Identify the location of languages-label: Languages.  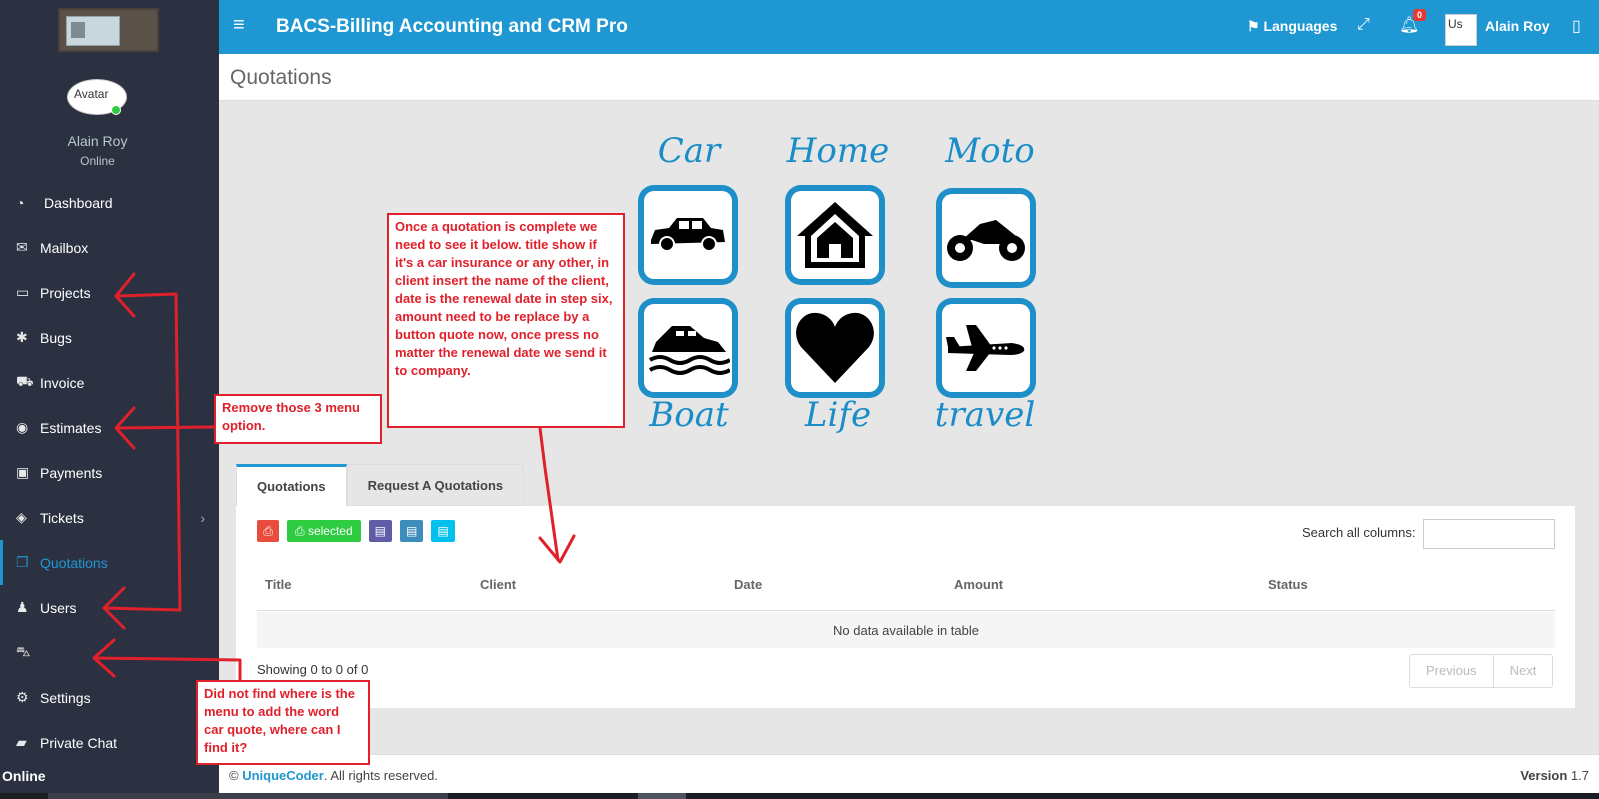
(1300, 26).